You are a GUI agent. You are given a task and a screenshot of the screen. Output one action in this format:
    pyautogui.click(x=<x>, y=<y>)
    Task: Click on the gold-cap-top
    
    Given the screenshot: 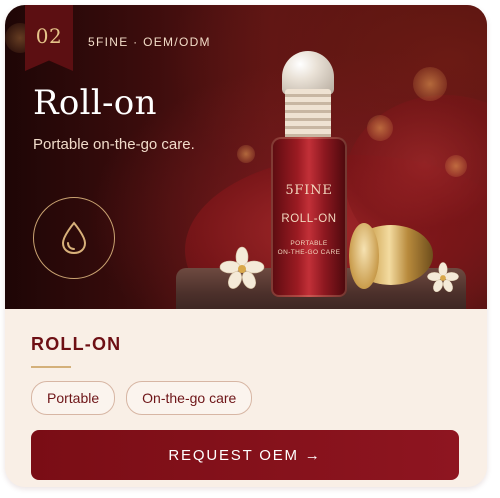 What is the action you would take?
    pyautogui.click(x=364, y=256)
    